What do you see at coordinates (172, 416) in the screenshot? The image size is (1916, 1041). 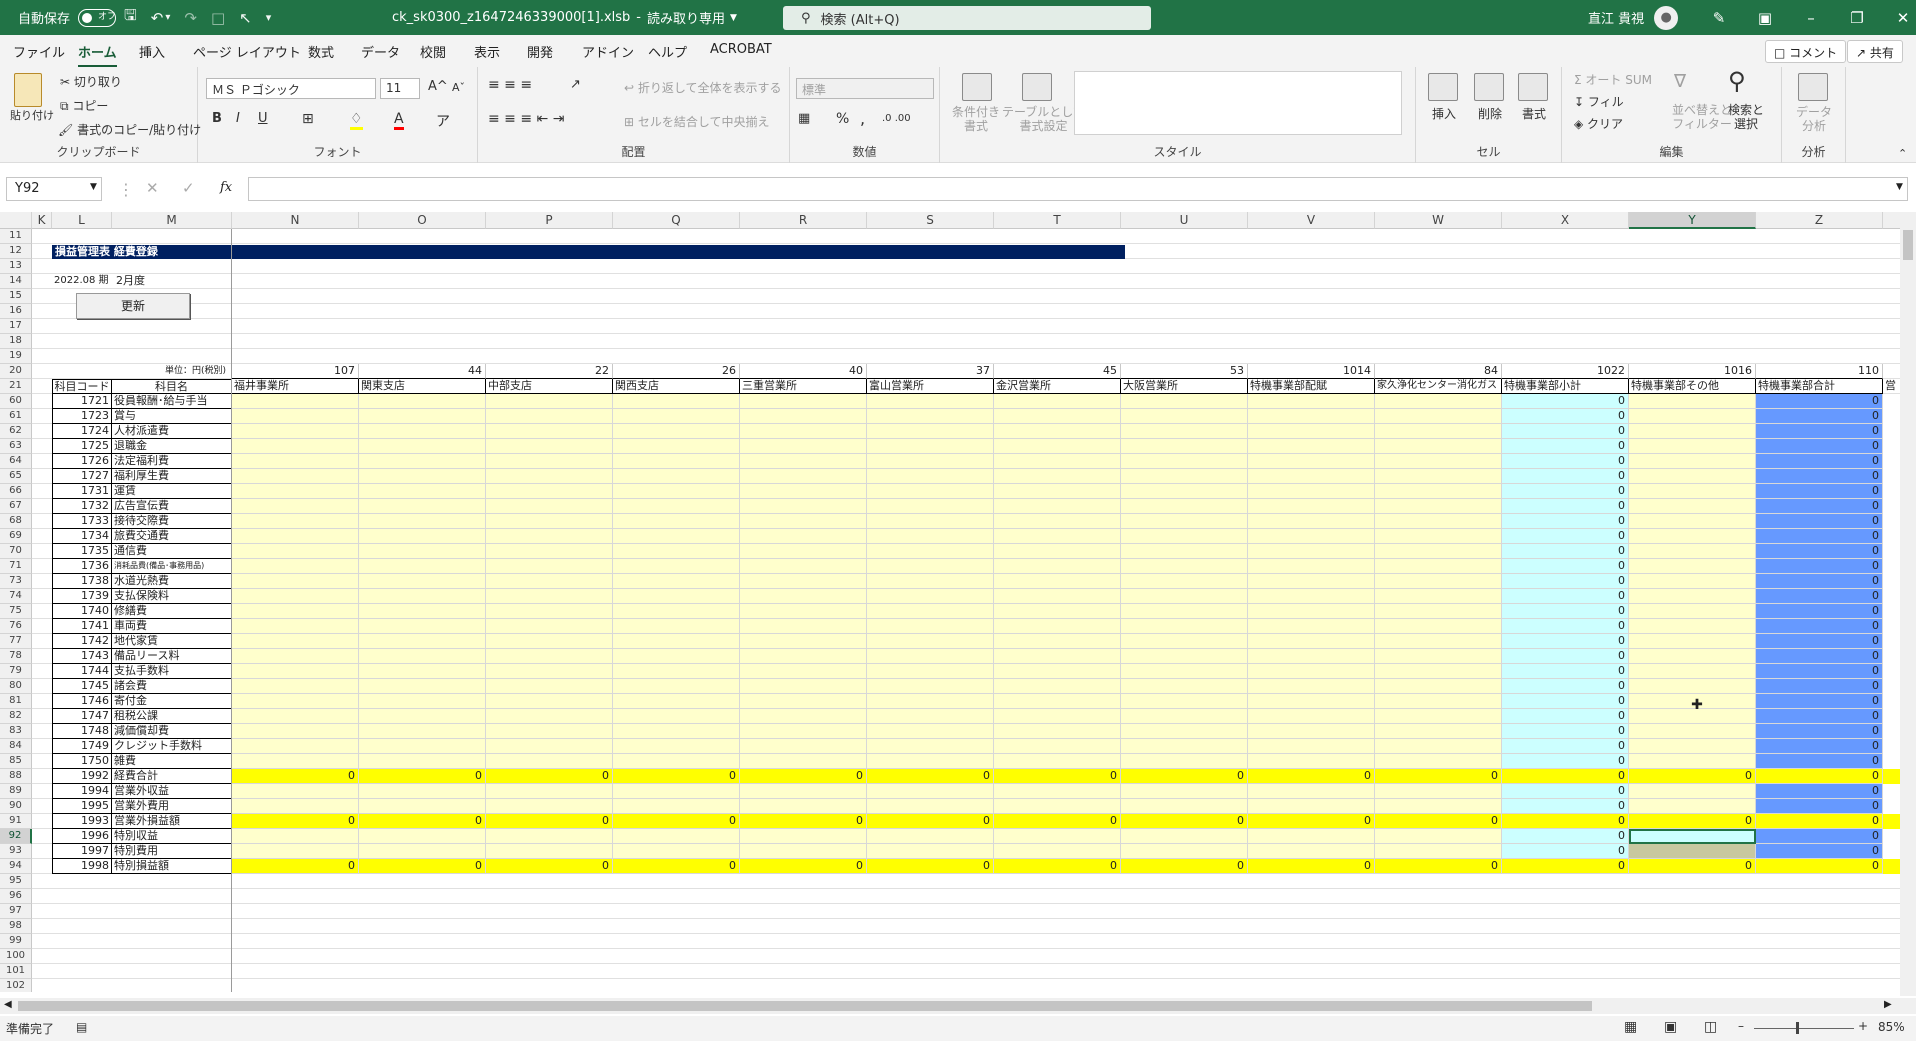 I see `item-name-cell: 賞与` at bounding box center [172, 416].